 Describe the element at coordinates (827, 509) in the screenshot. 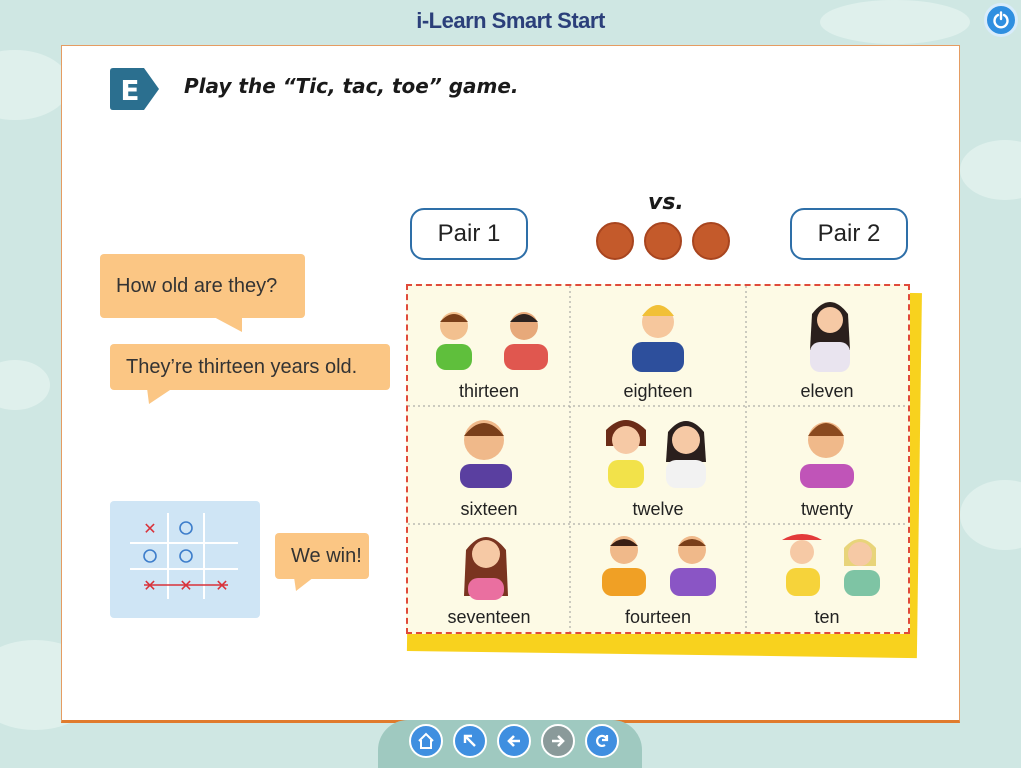

I see `cell-age-label: twenty` at that location.